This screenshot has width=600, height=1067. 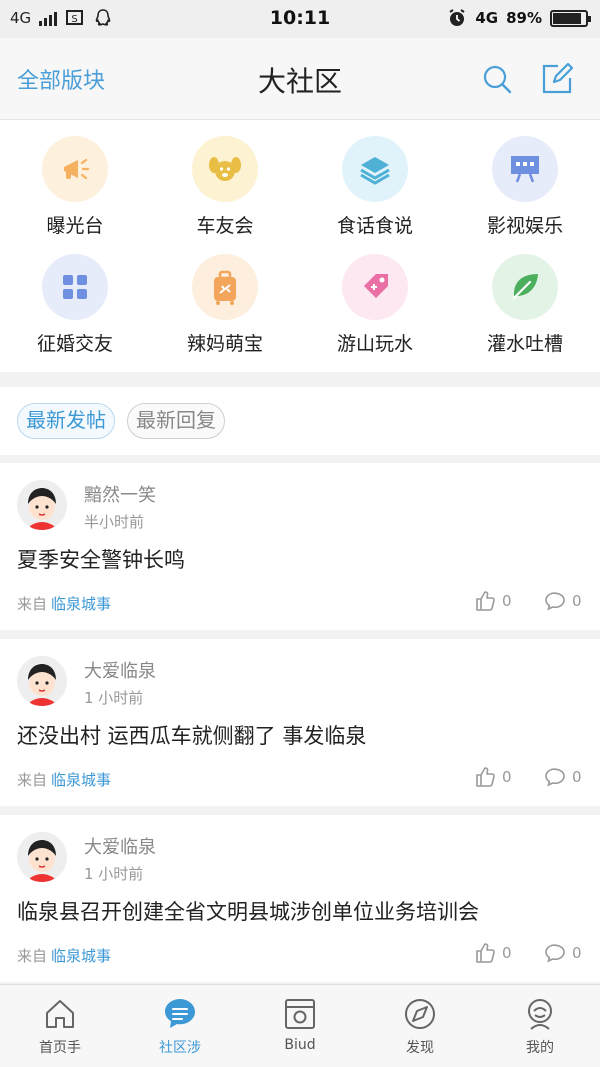 What do you see at coordinates (101, 559) in the screenshot?
I see `post-title: 夏季安全警钟长鸣` at bounding box center [101, 559].